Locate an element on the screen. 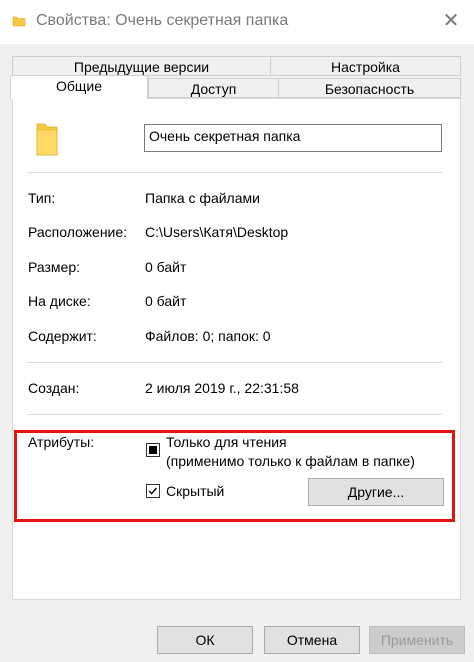 The image size is (474, 662). close-button: ✕ is located at coordinates (451, 21).